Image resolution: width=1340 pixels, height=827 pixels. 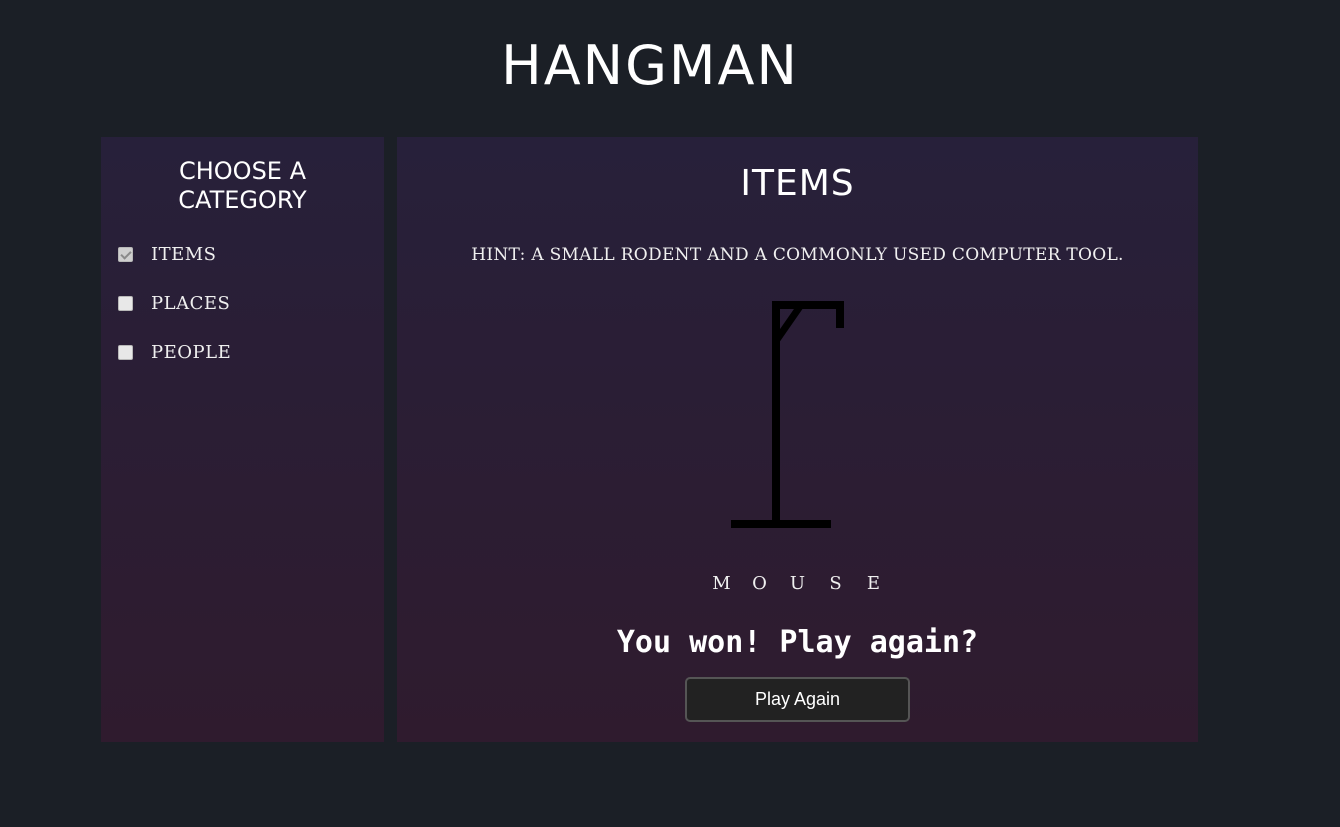 What do you see at coordinates (242, 352) in the screenshot?
I see `category-item-people: PEOPLE` at bounding box center [242, 352].